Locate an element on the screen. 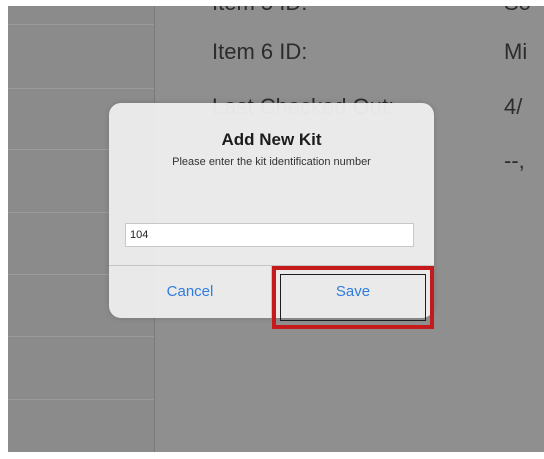  save-highlight-box is located at coordinates (353, 297).